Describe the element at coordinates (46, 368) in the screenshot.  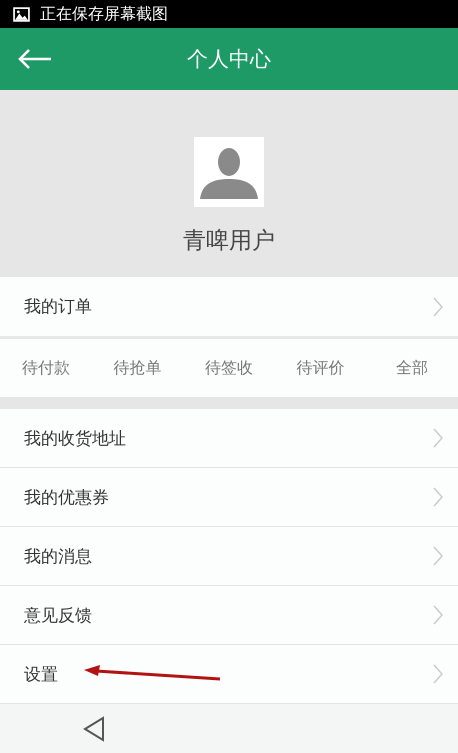
I see `order-status-tab: 待付款` at that location.